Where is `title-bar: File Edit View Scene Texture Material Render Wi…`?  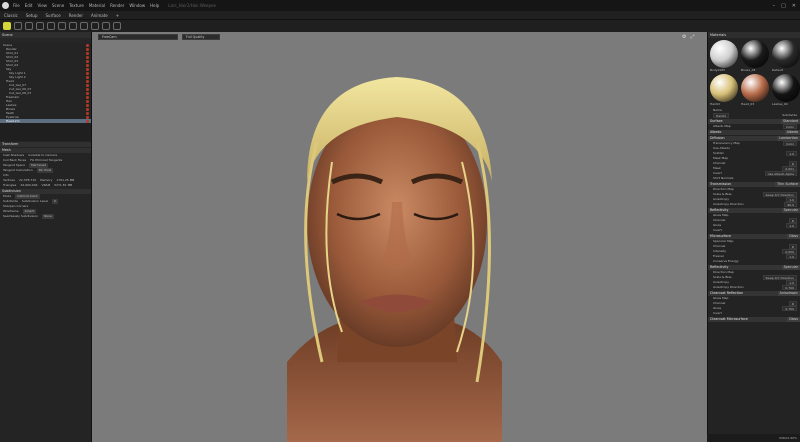
title-bar: File Edit View Scene Texture Material Render Wi… is located at coordinates (400, 5).